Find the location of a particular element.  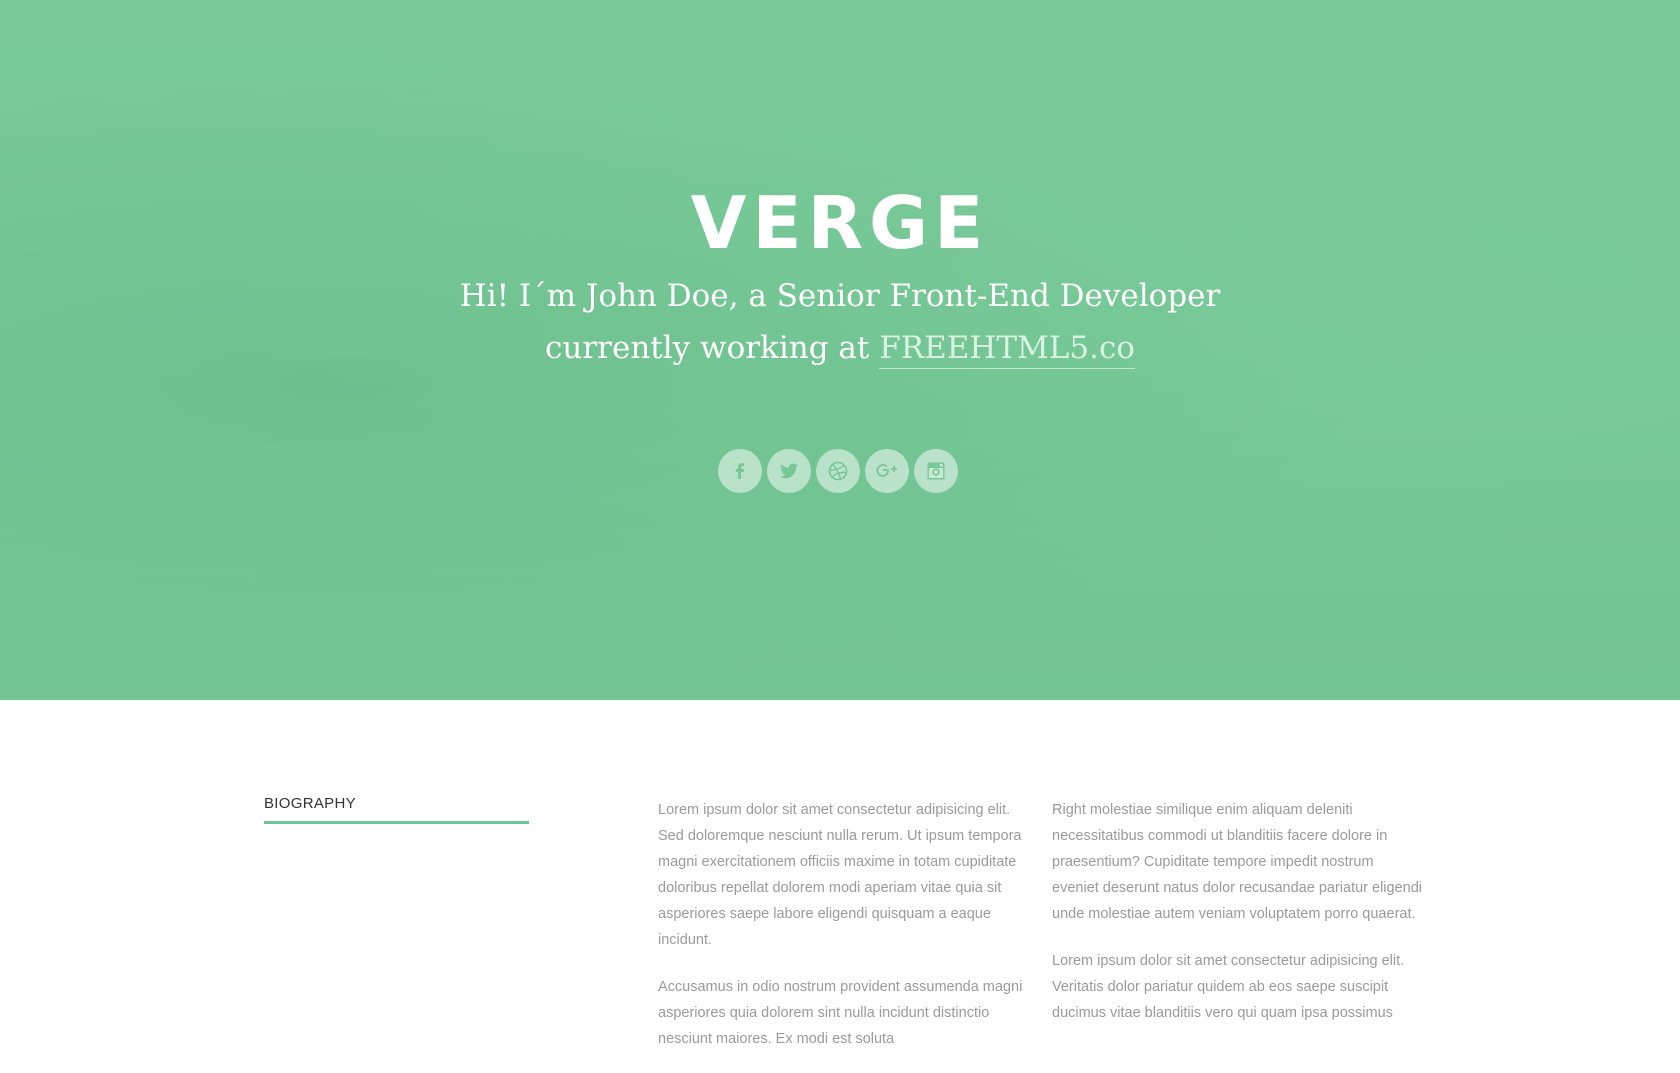

facebook-icon is located at coordinates (739, 471).